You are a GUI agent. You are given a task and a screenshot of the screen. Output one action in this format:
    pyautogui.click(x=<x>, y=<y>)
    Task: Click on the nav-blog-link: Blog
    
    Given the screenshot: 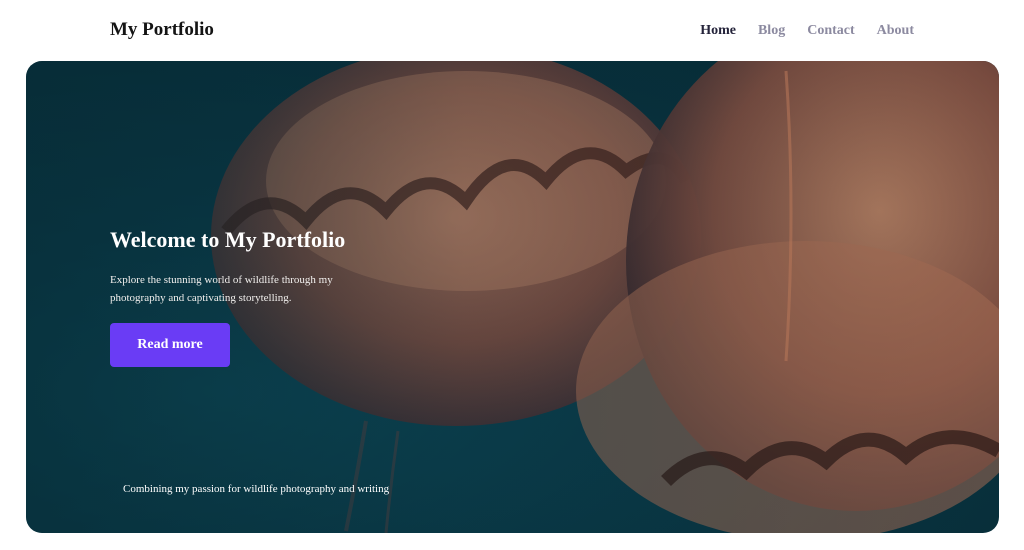 What is the action you would take?
    pyautogui.click(x=771, y=31)
    